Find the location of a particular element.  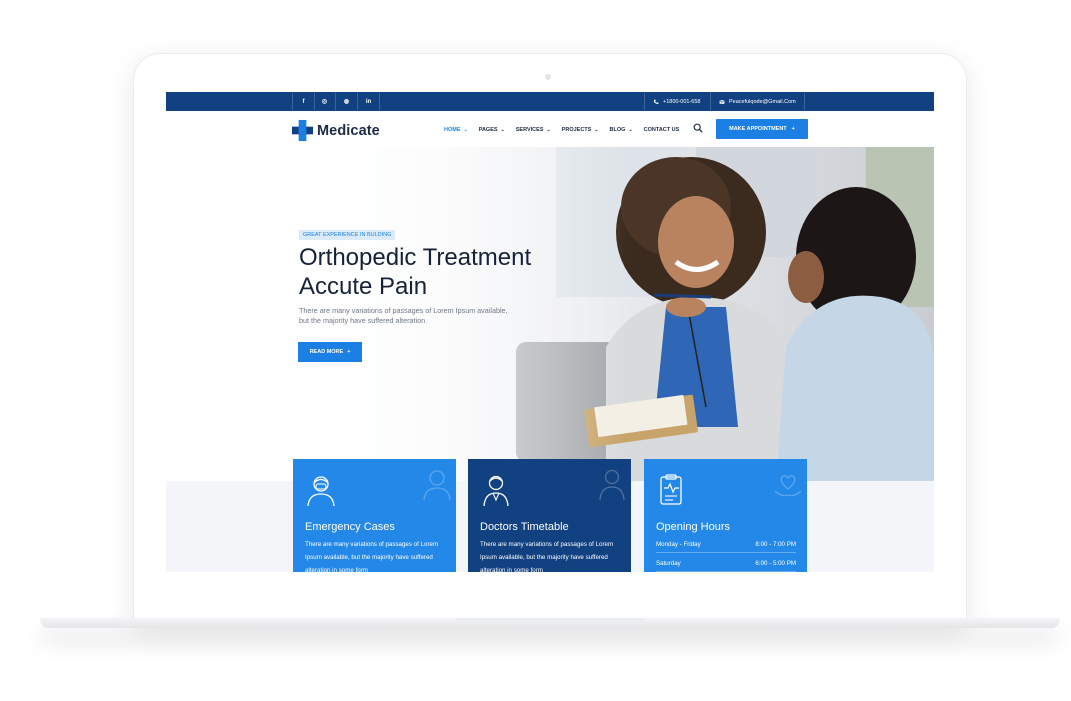

instagram-icon: ◎ is located at coordinates (325, 101).